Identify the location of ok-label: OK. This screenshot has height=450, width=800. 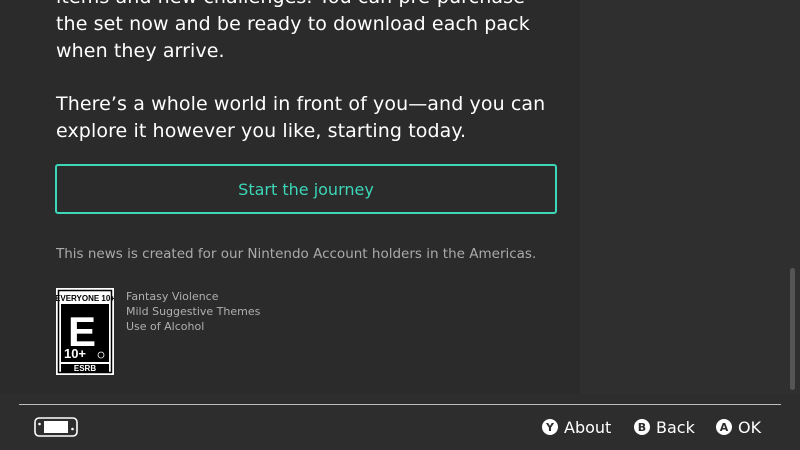
(750, 427).